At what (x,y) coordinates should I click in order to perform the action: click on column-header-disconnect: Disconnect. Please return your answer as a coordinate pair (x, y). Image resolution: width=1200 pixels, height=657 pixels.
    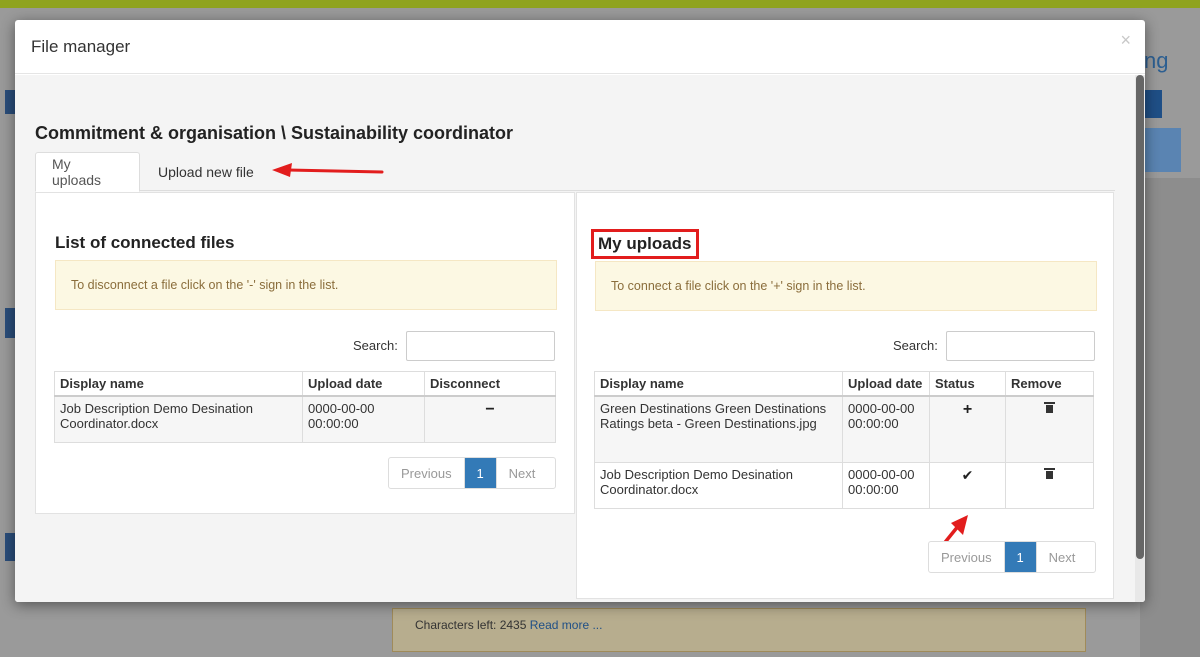
    Looking at the image, I should click on (490, 384).